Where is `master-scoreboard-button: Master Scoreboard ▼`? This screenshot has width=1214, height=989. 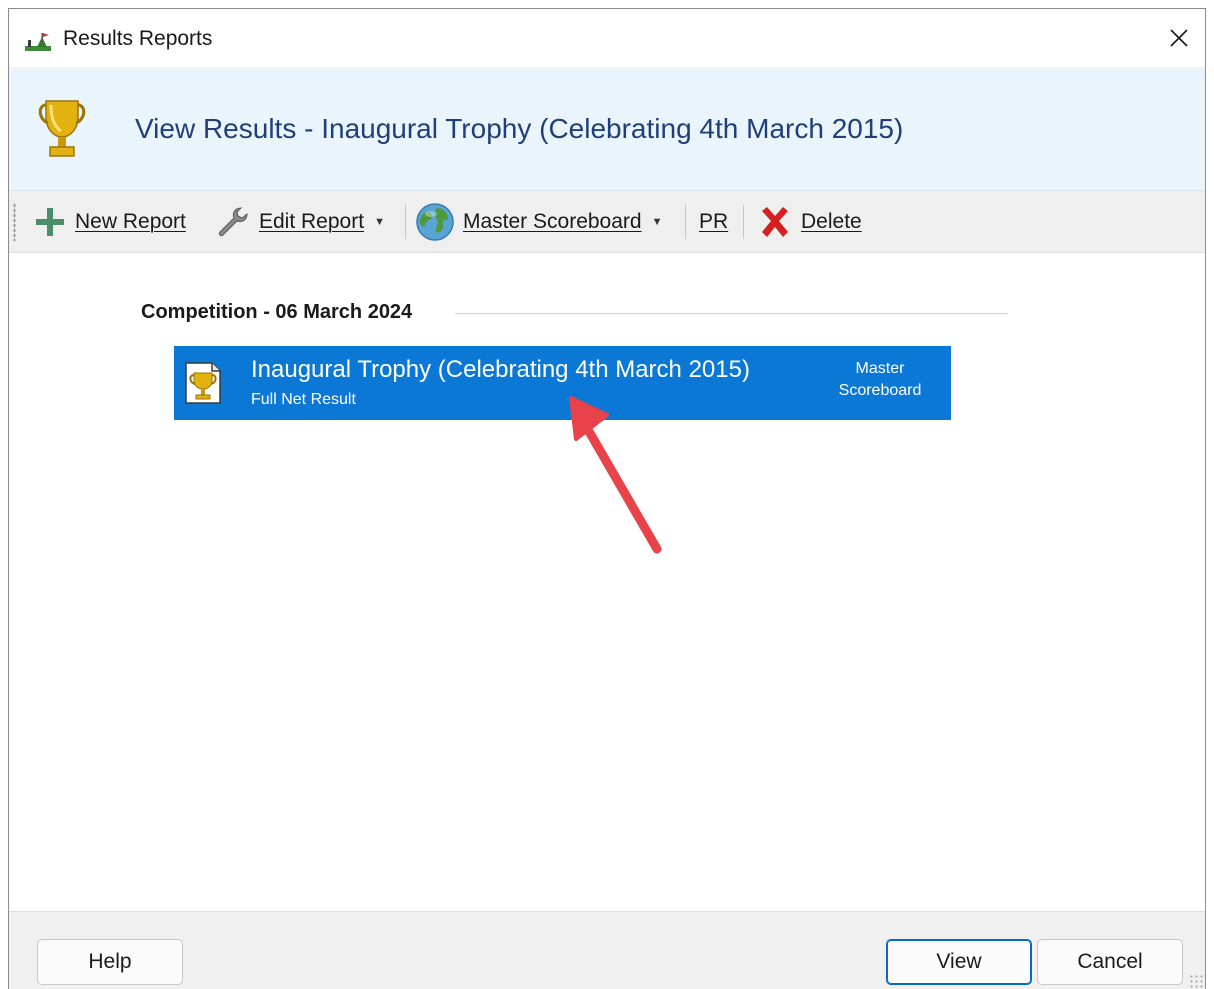
master-scoreboard-button: Master Scoreboard ▼ is located at coordinates (538, 222).